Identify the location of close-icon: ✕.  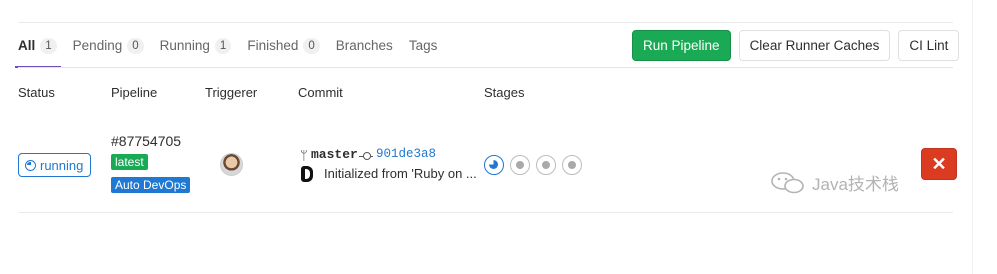
(939, 163).